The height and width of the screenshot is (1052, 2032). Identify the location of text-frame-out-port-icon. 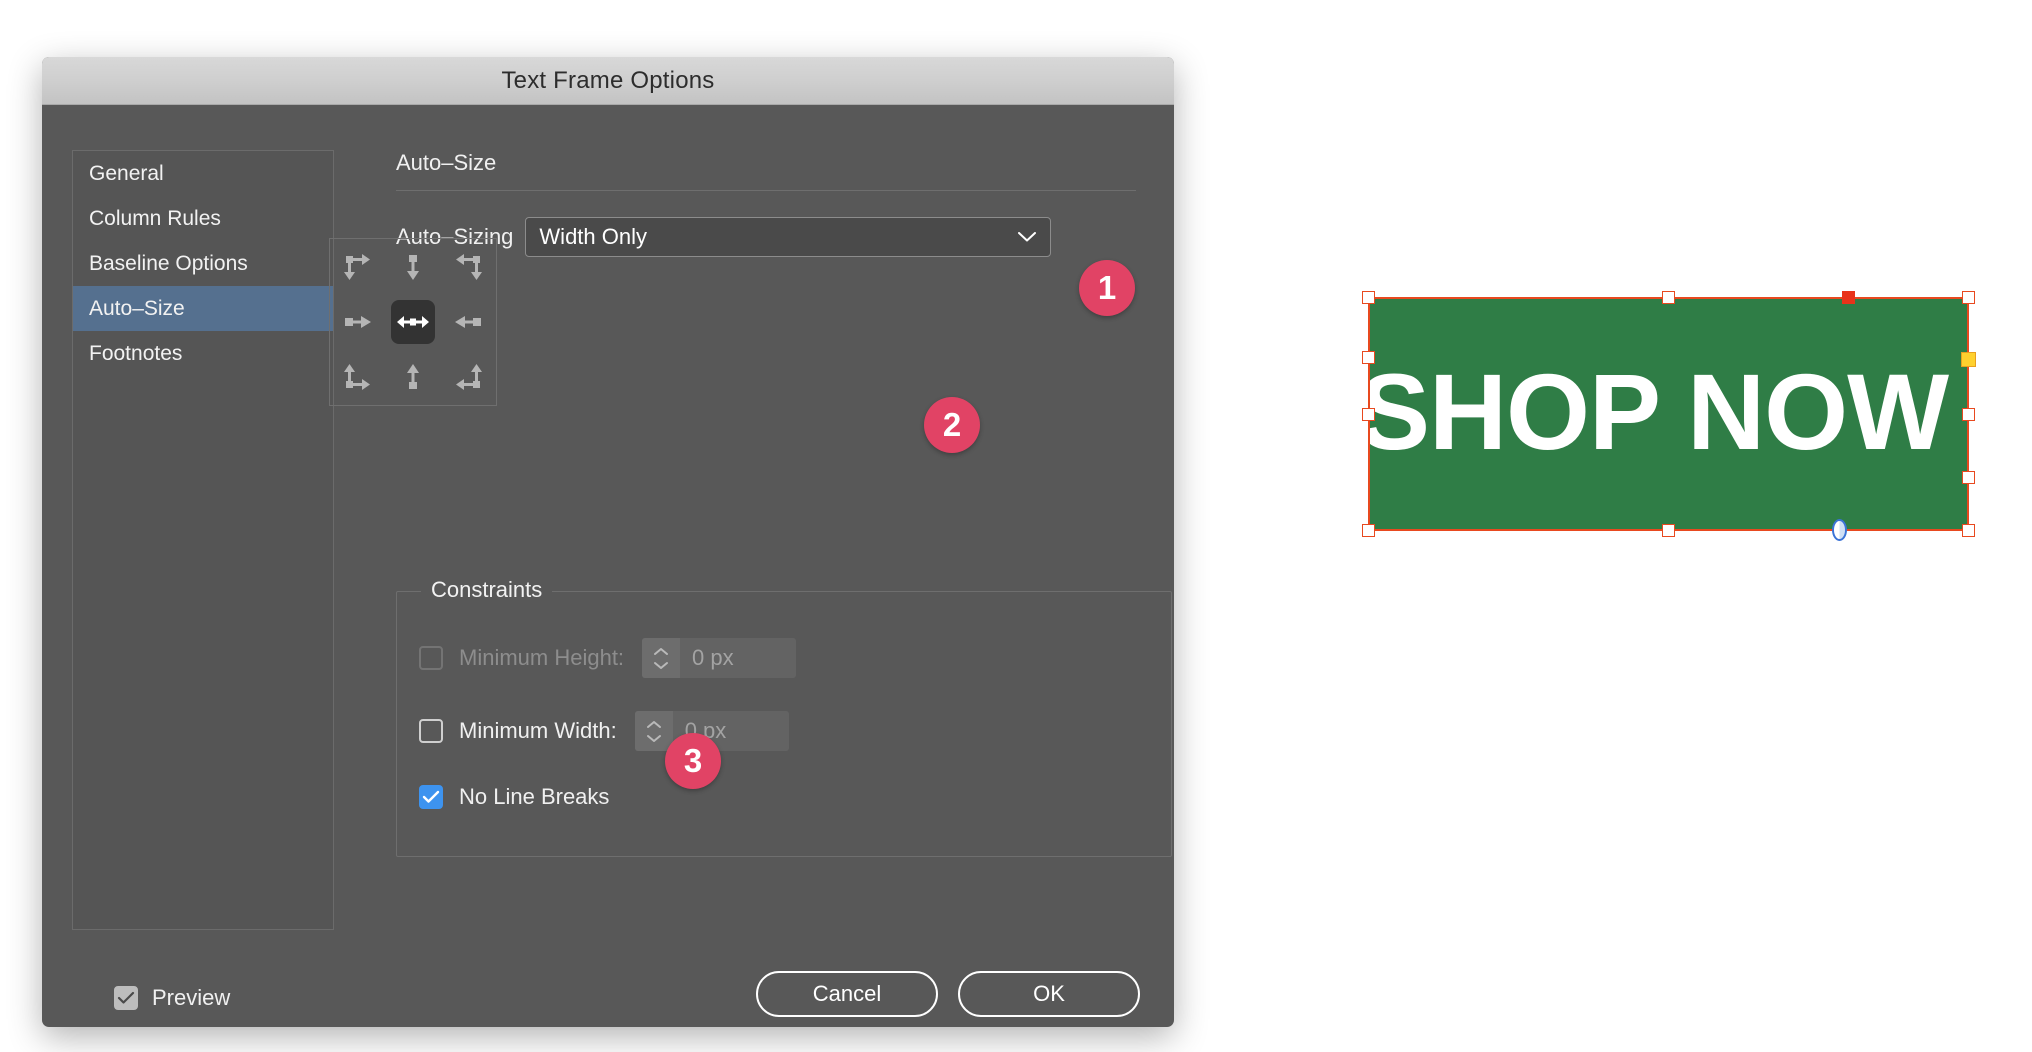
(1839, 530).